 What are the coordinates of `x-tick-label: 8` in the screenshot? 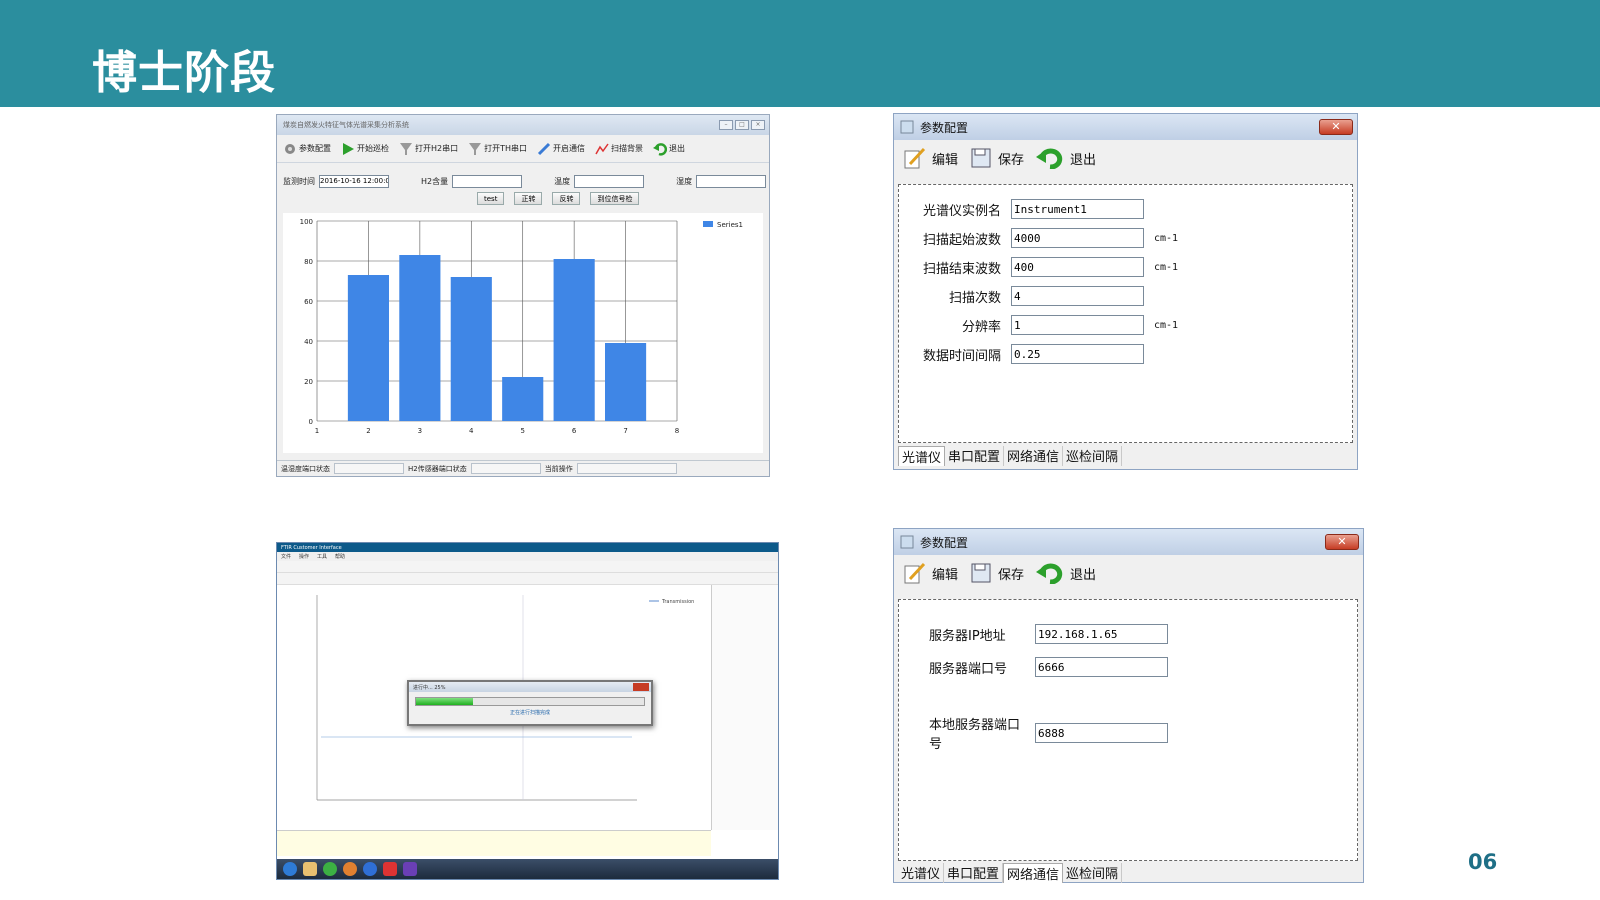 It's located at (677, 431).